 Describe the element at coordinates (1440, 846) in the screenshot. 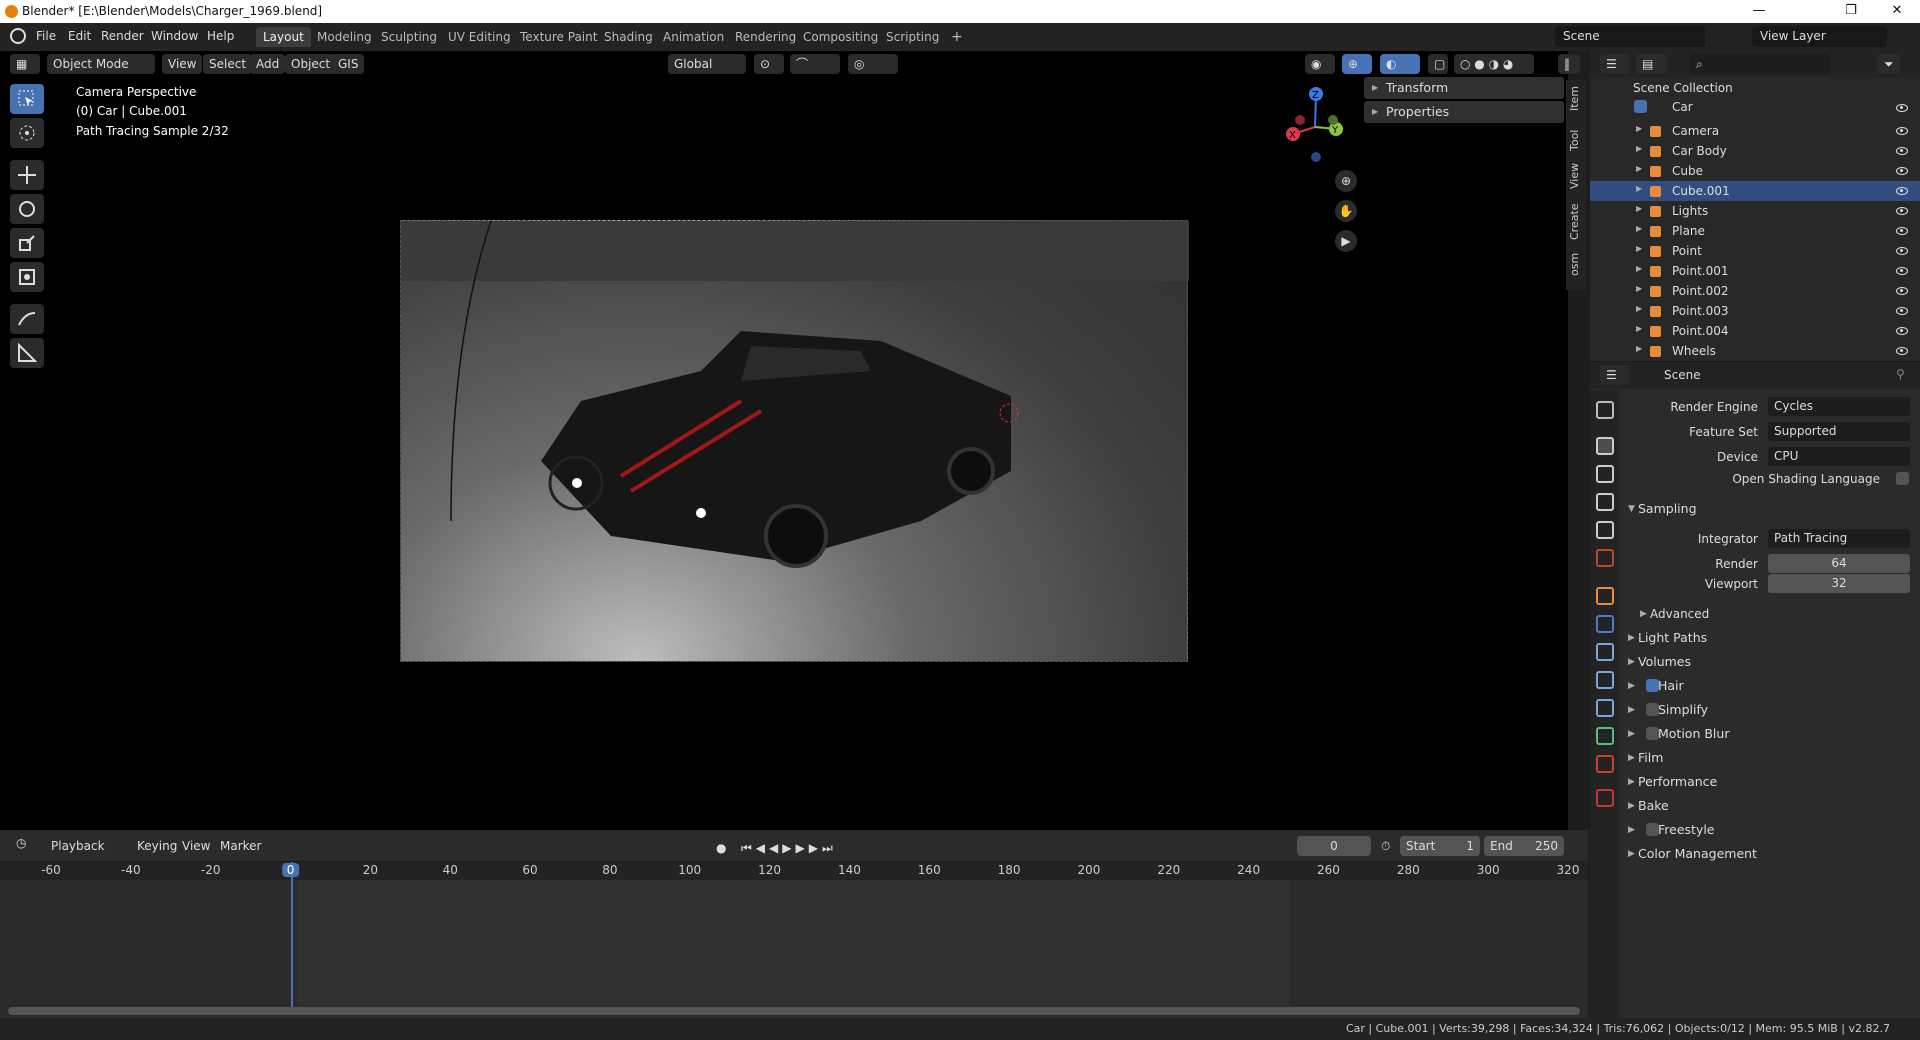

I see `start-frame-field: Start 1` at that location.